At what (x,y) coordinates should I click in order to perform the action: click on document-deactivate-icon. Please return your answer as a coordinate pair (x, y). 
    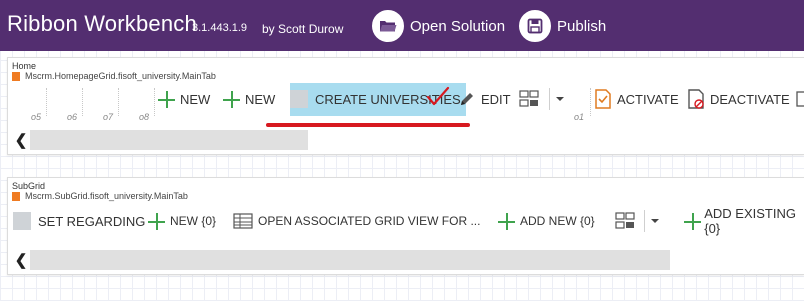
    Looking at the image, I should click on (696, 99).